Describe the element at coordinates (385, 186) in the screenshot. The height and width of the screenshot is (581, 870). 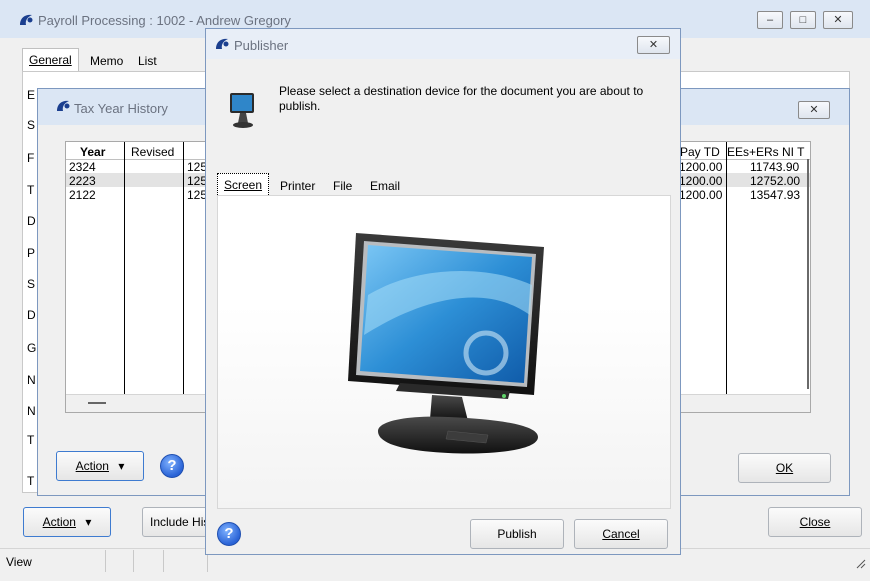
I see `tab-email: Email` at that location.